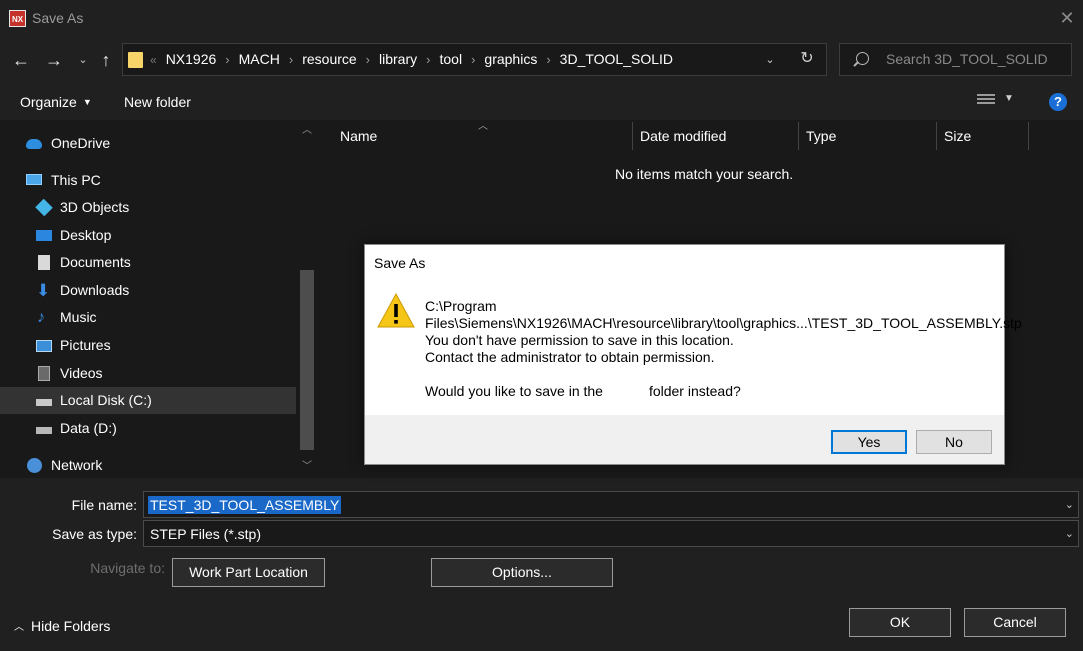  Describe the element at coordinates (900, 622) in the screenshot. I see `ok-button: OK` at that location.